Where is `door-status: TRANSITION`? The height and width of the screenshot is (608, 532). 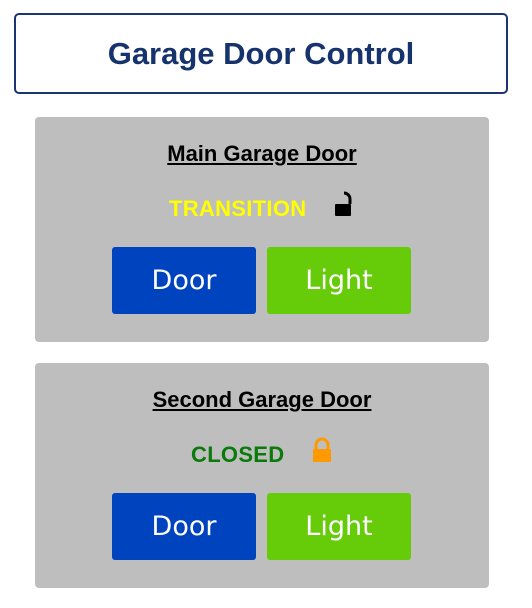 door-status: TRANSITION is located at coordinates (238, 208).